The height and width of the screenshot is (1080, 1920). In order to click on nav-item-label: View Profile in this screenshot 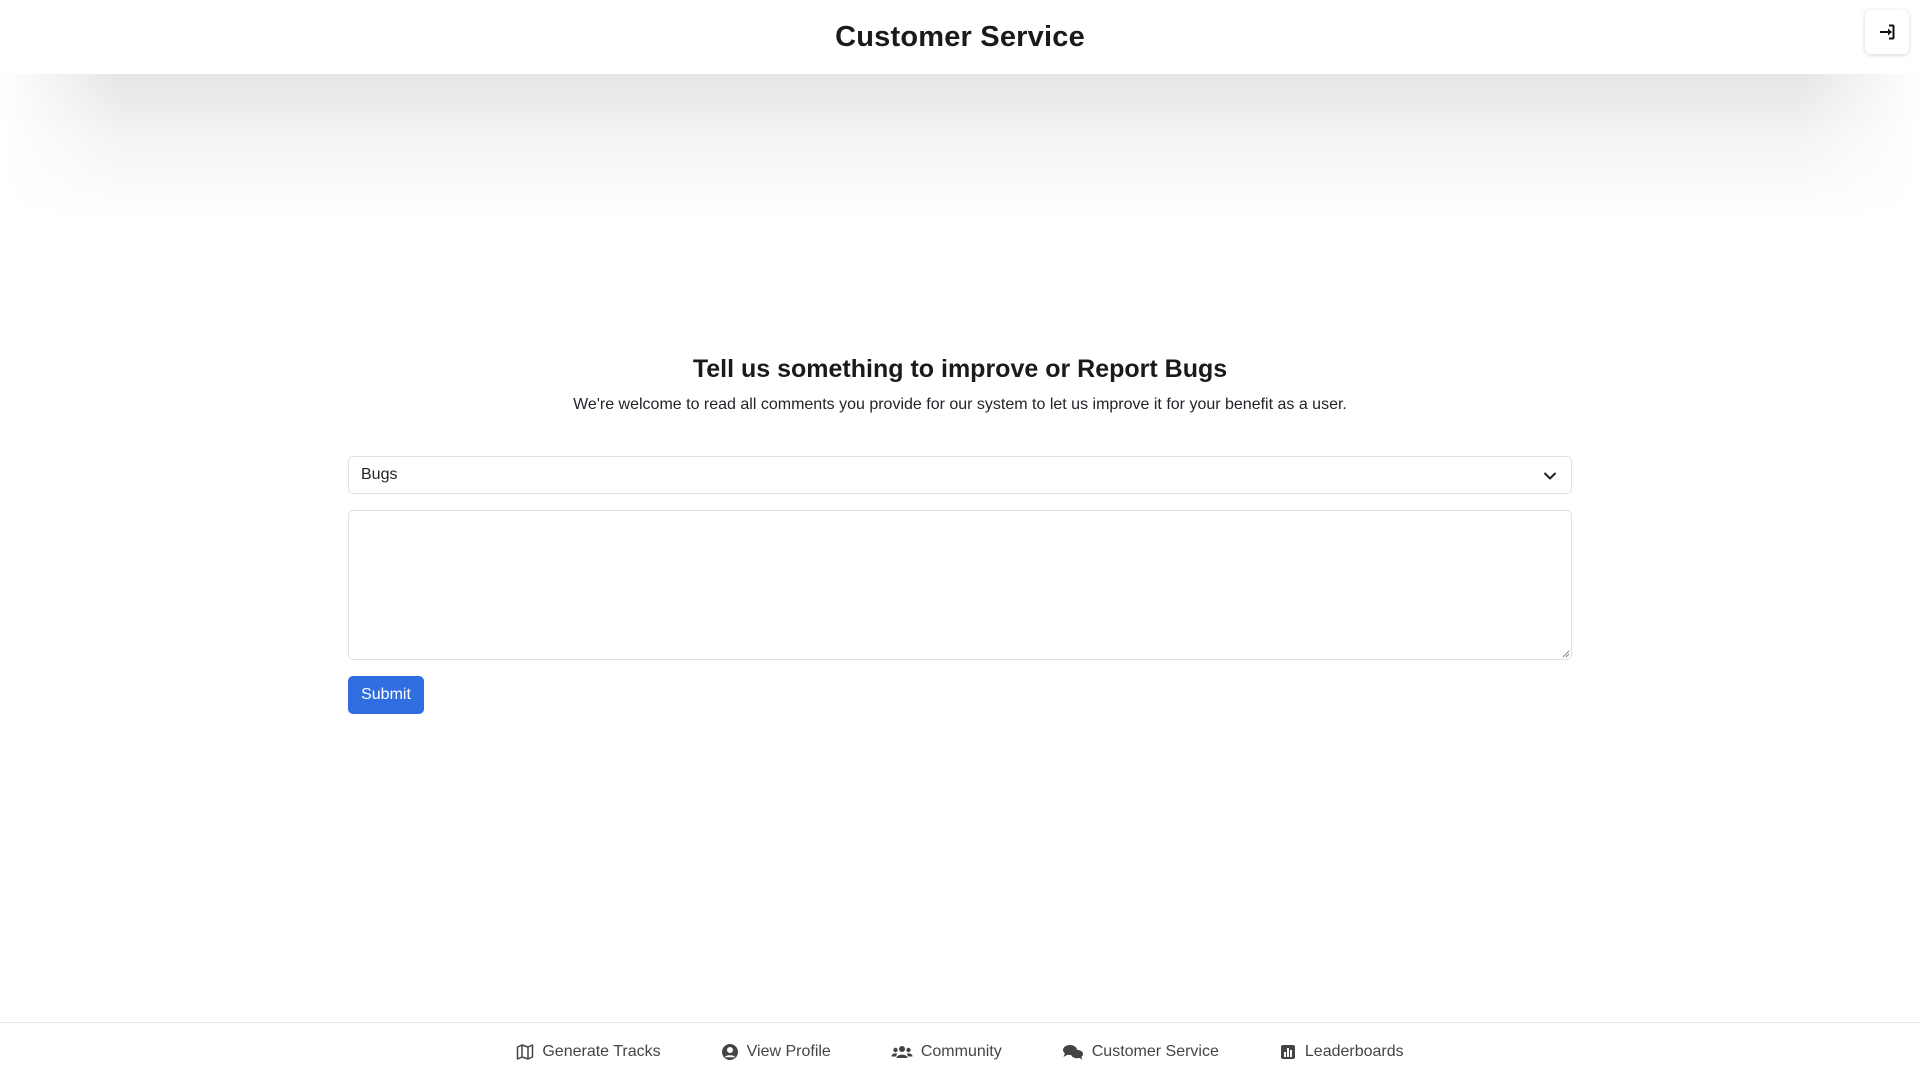, I will do `click(788, 1051)`.